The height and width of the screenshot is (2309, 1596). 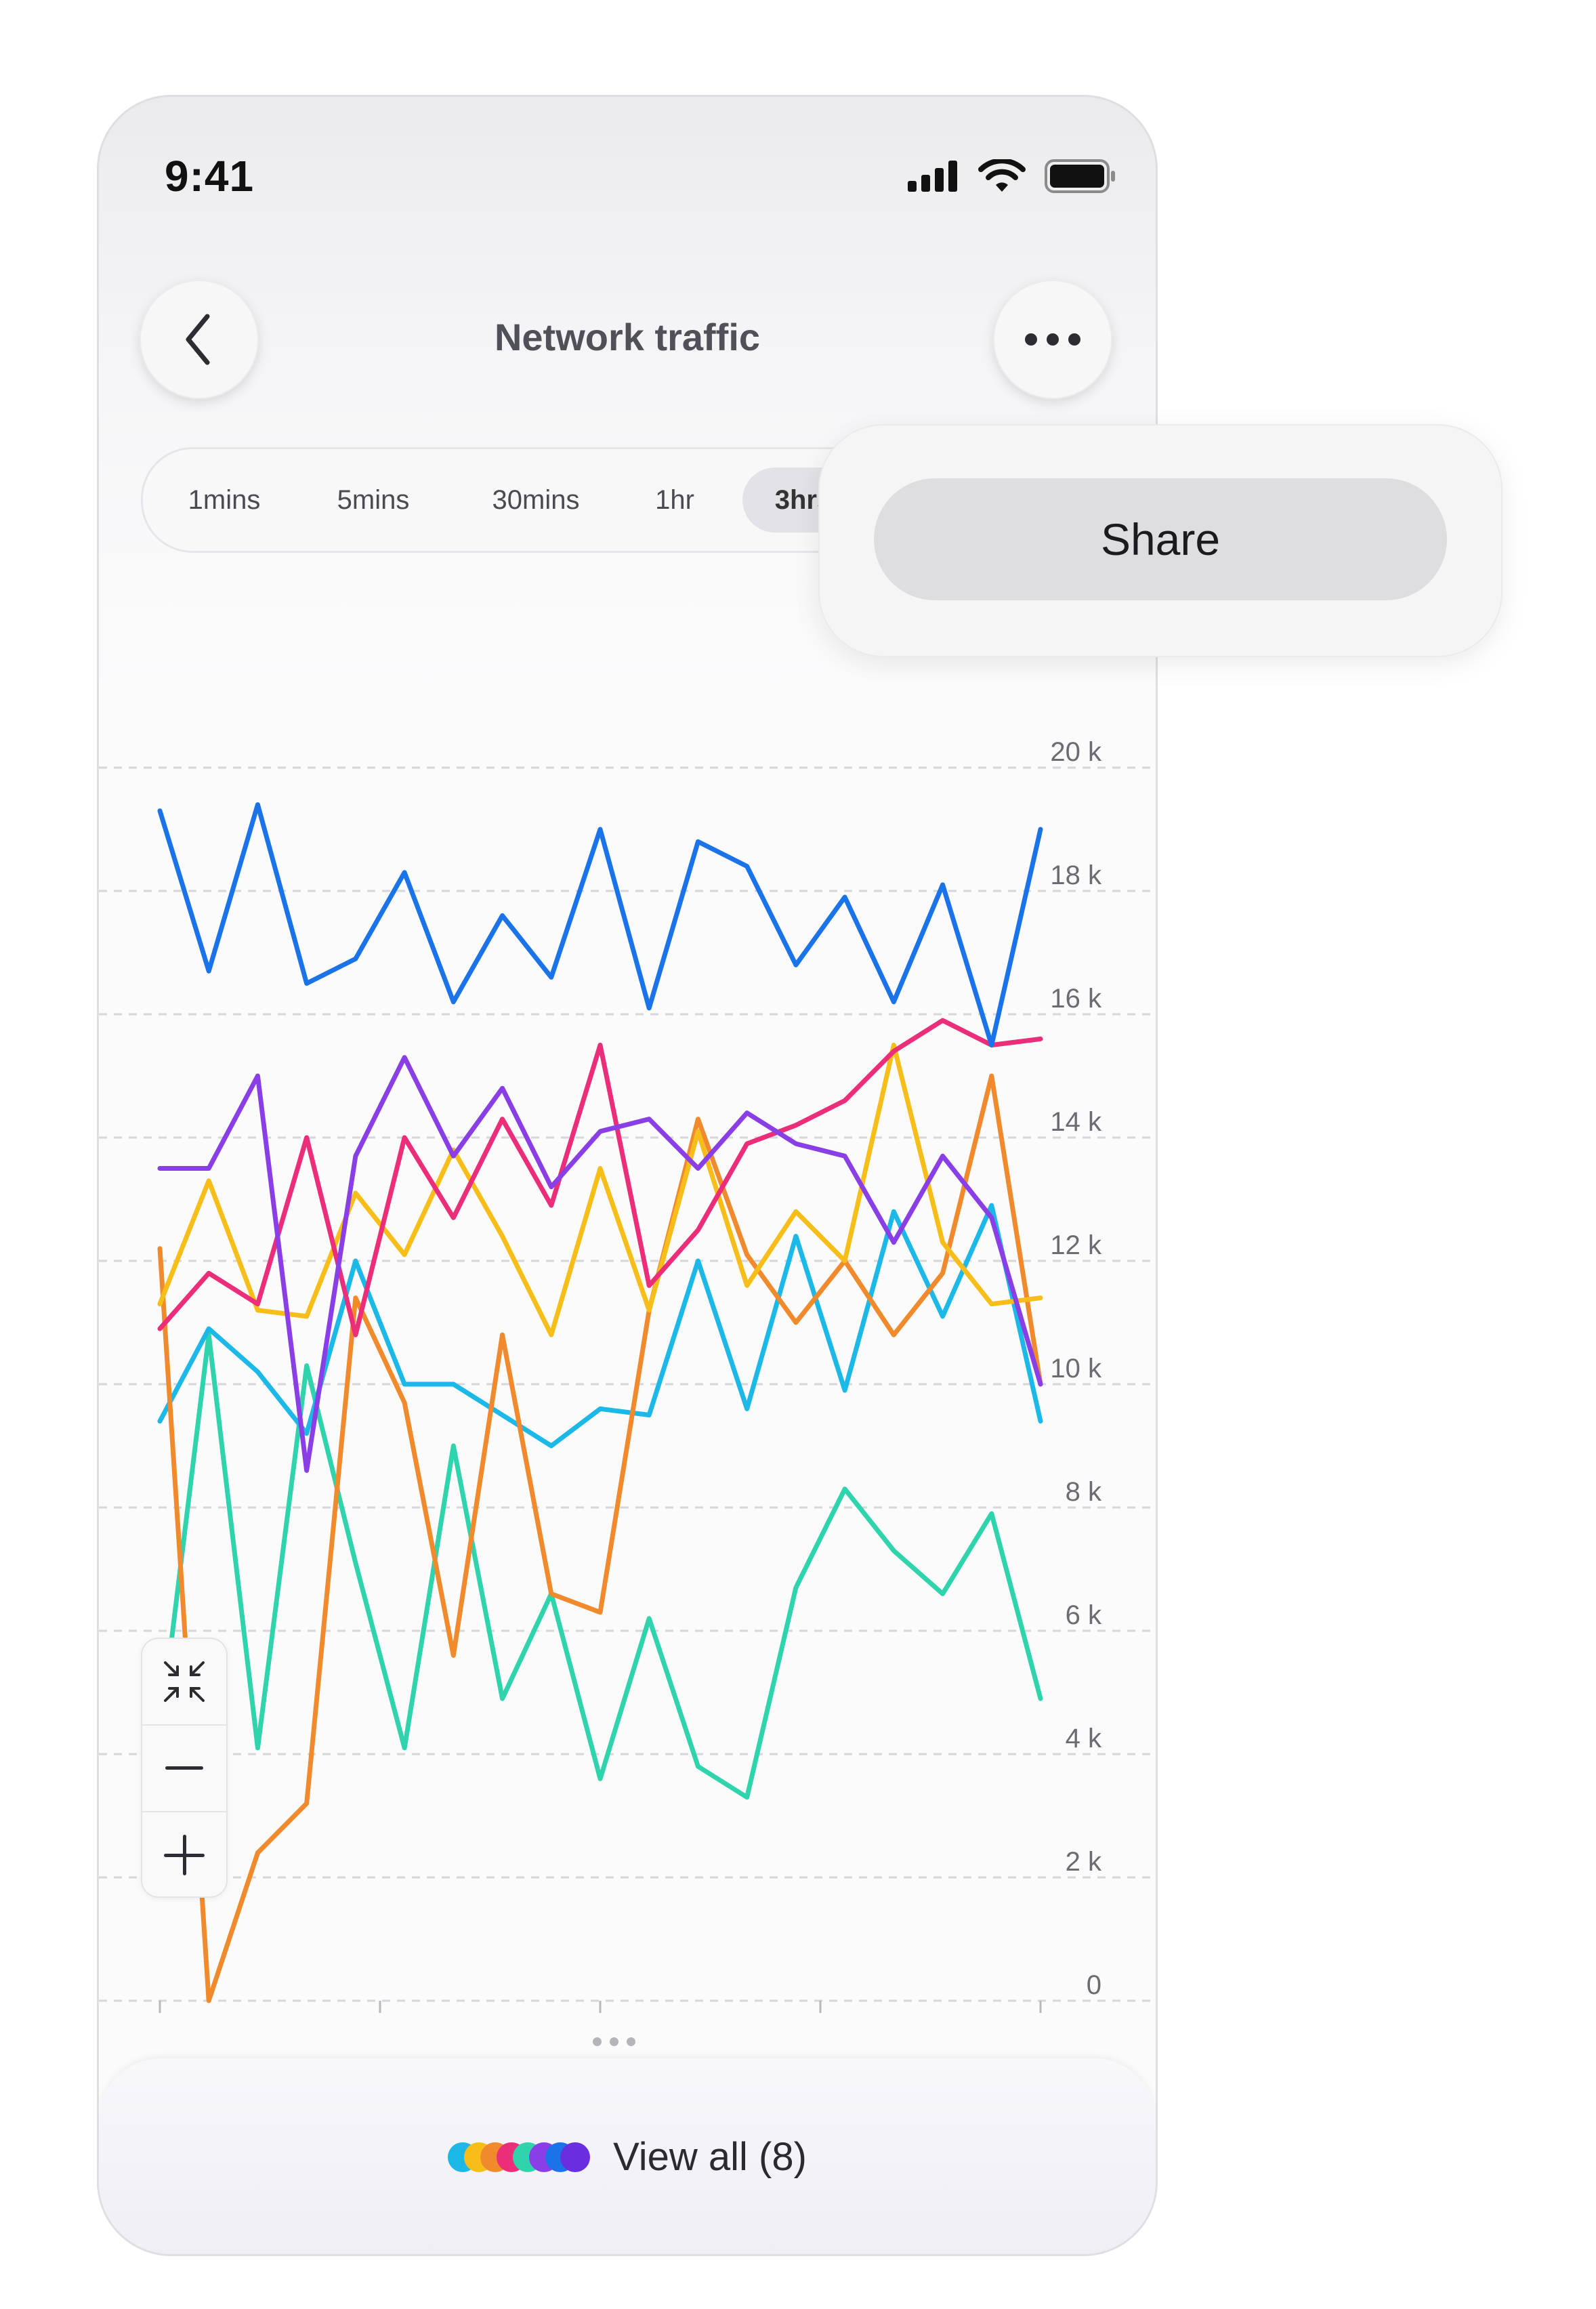 I want to click on y-tick-label: 8 k, so click(x=1084, y=1492).